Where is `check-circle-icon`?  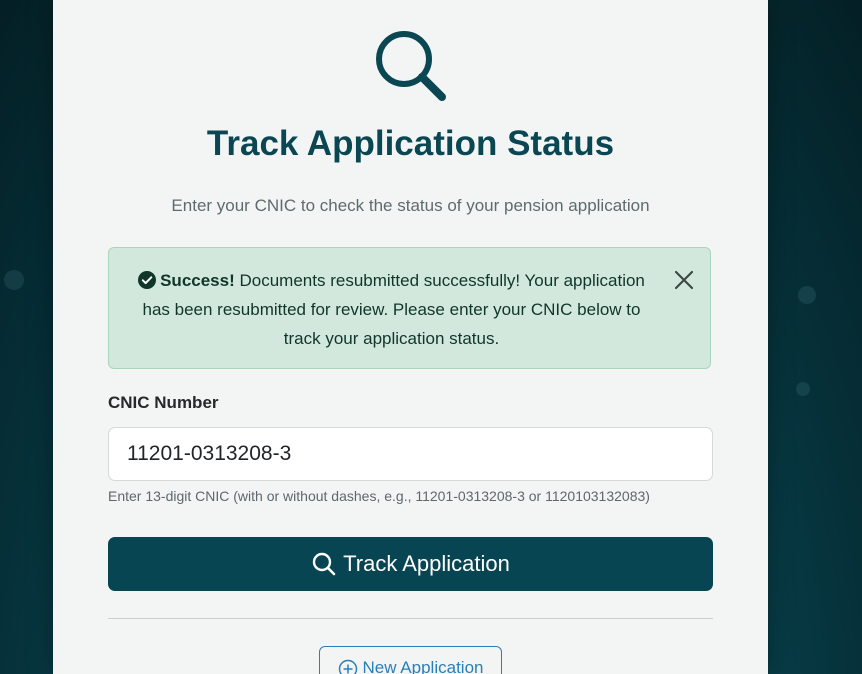
check-circle-icon is located at coordinates (147, 280).